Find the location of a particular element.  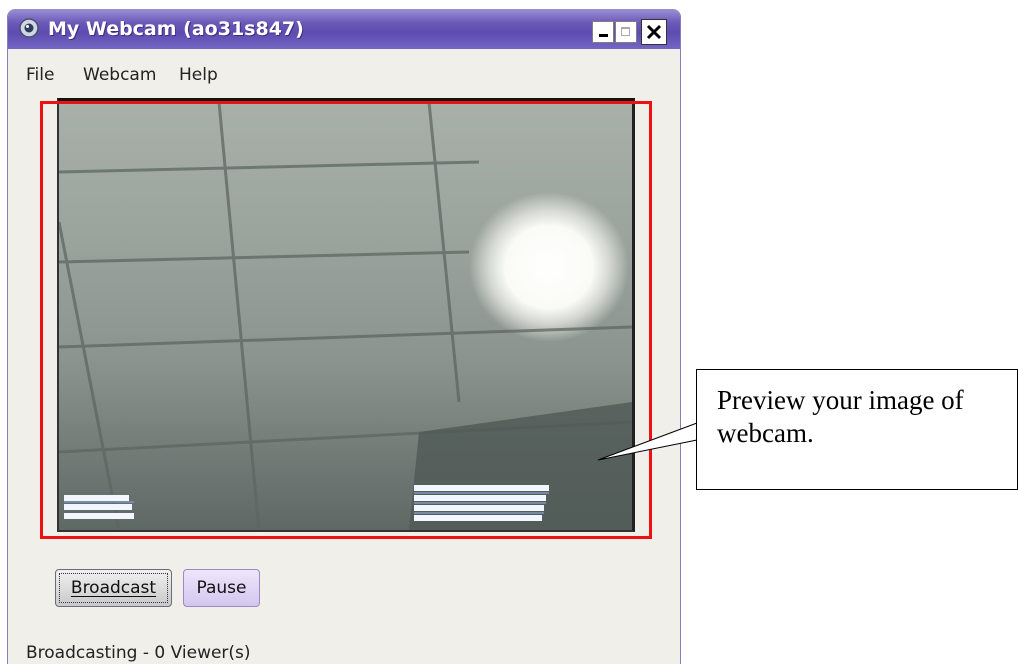

pause-button: Pause is located at coordinates (221, 588).